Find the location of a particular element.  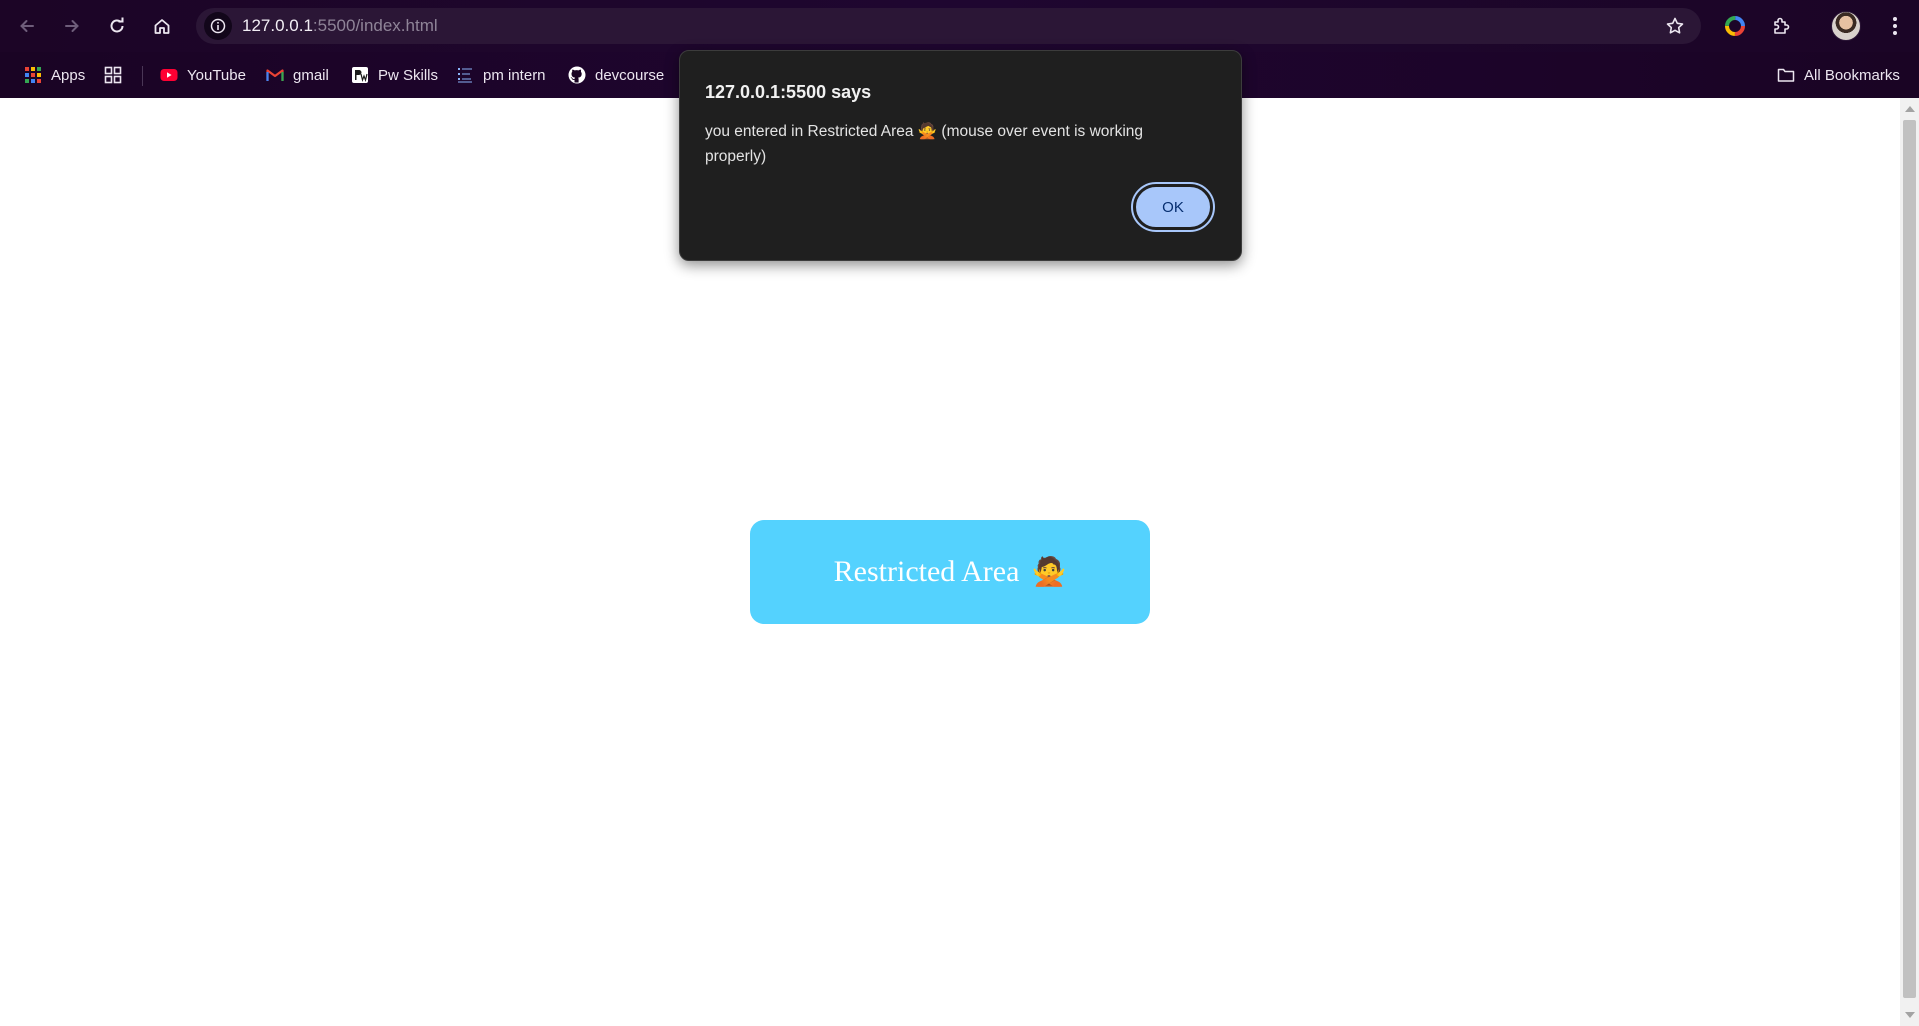

color-extension-button is located at coordinates (1735, 26).